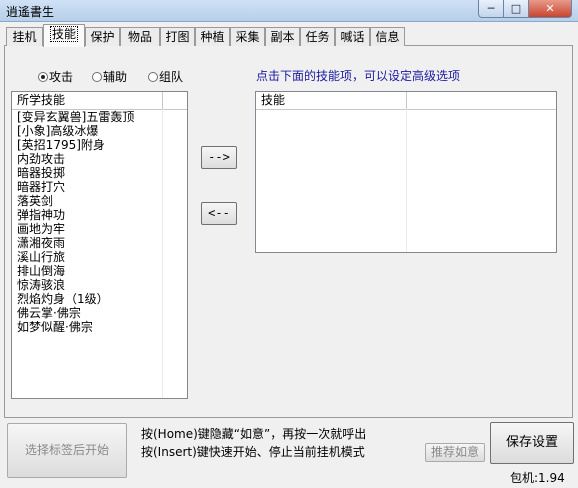 Image resolution: width=578 pixels, height=488 pixels. I want to click on list-item: 落英剑, so click(102, 201).